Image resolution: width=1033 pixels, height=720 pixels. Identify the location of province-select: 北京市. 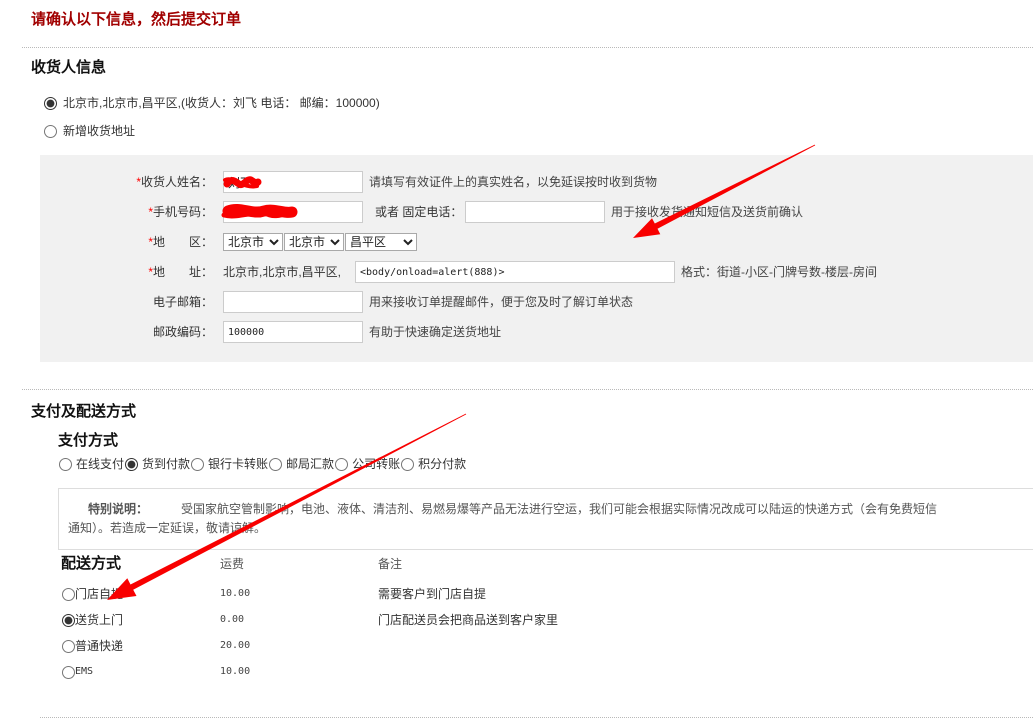
(253, 242).